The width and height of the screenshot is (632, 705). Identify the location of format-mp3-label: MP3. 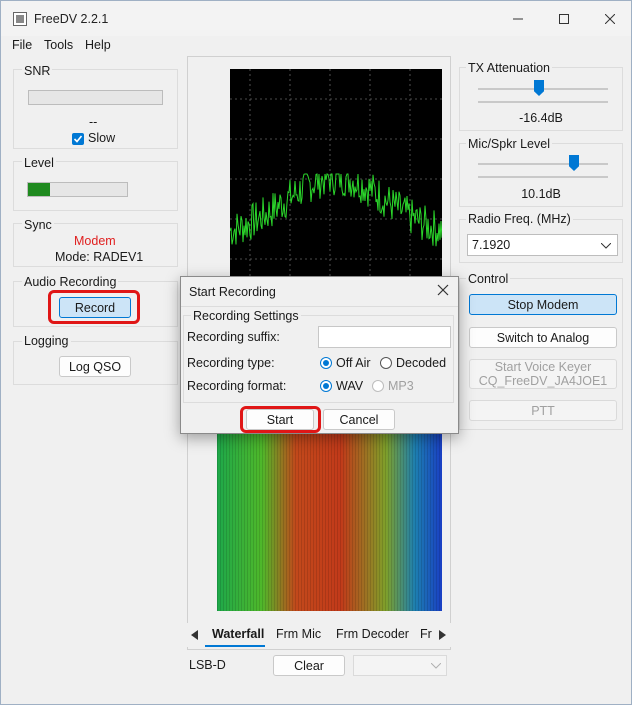
(401, 386).